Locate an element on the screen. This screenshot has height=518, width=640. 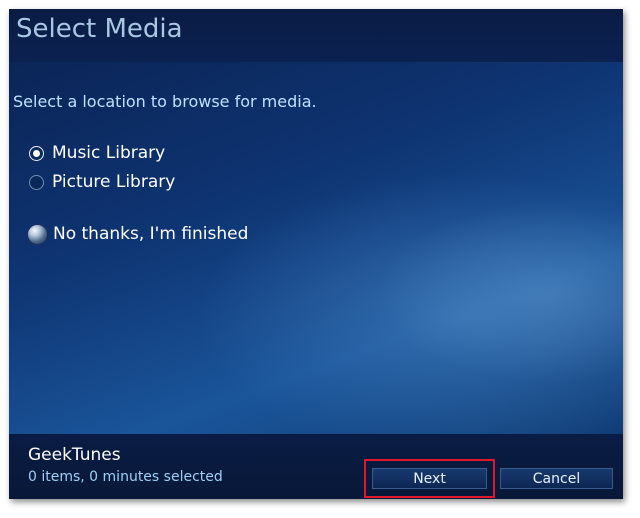
radio-checked-icon is located at coordinates (36, 153).